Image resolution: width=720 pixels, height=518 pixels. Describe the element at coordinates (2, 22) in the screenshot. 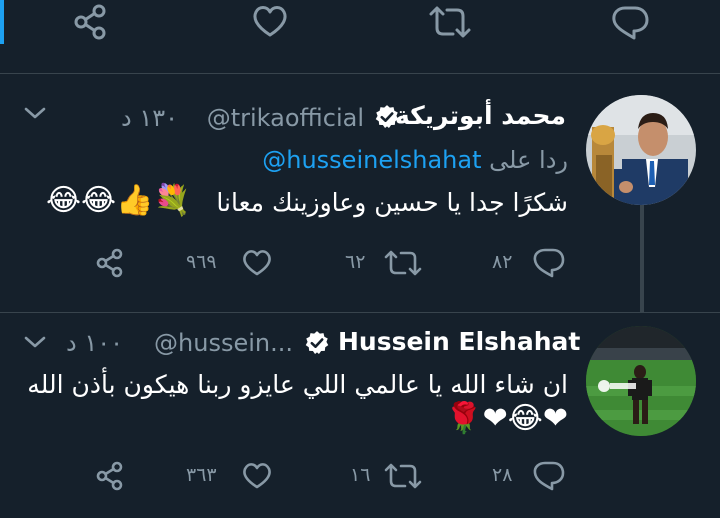

I see `focused-tweet-accent` at that location.